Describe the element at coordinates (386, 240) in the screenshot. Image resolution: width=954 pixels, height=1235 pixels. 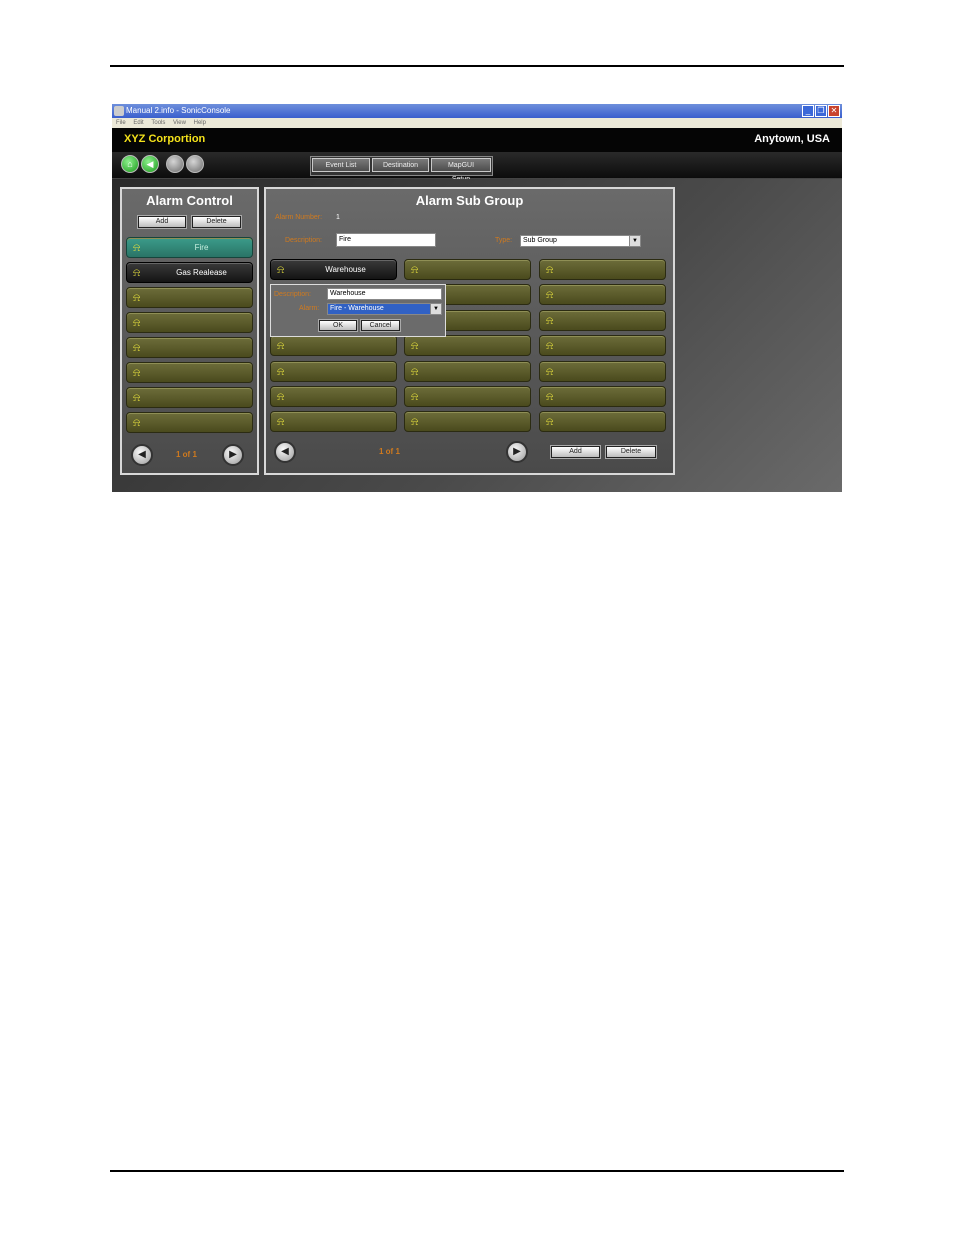
I see `description-field: Fire` at that location.